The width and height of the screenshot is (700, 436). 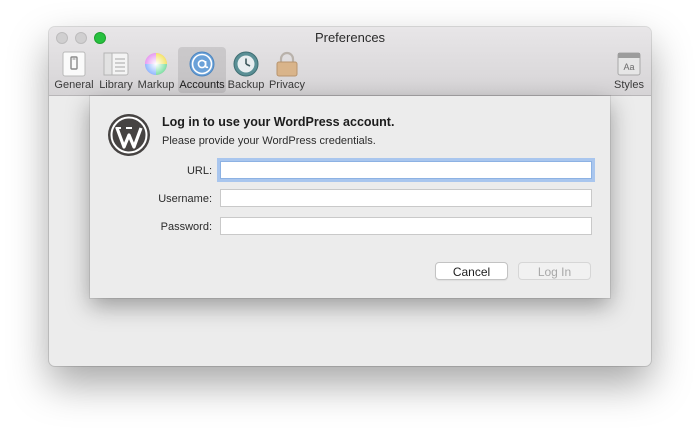 I want to click on toolbar-label-backup: Backup, so click(x=246, y=85).